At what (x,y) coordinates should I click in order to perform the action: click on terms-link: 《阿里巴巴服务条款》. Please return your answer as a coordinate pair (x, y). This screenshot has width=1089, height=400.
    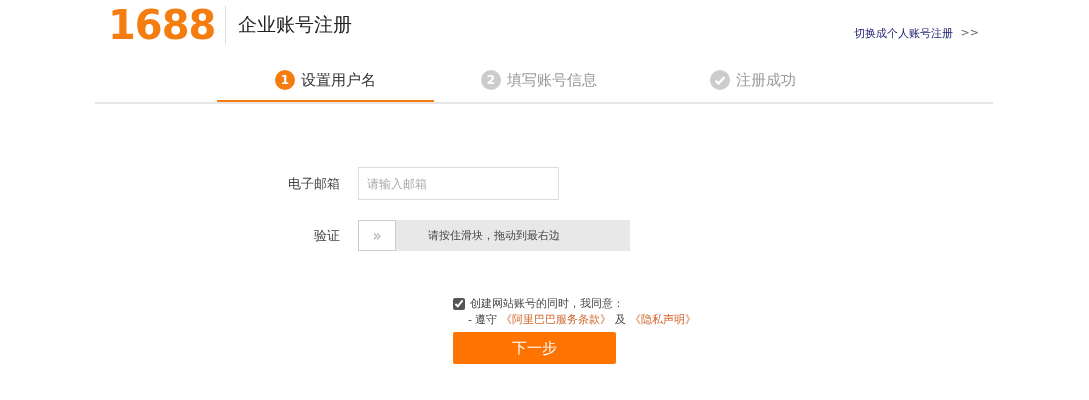
    Looking at the image, I should click on (556, 320).